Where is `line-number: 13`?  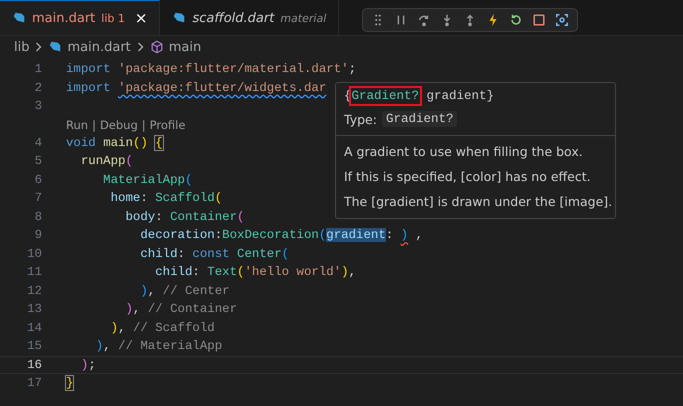 line-number: 13 is located at coordinates (34, 309).